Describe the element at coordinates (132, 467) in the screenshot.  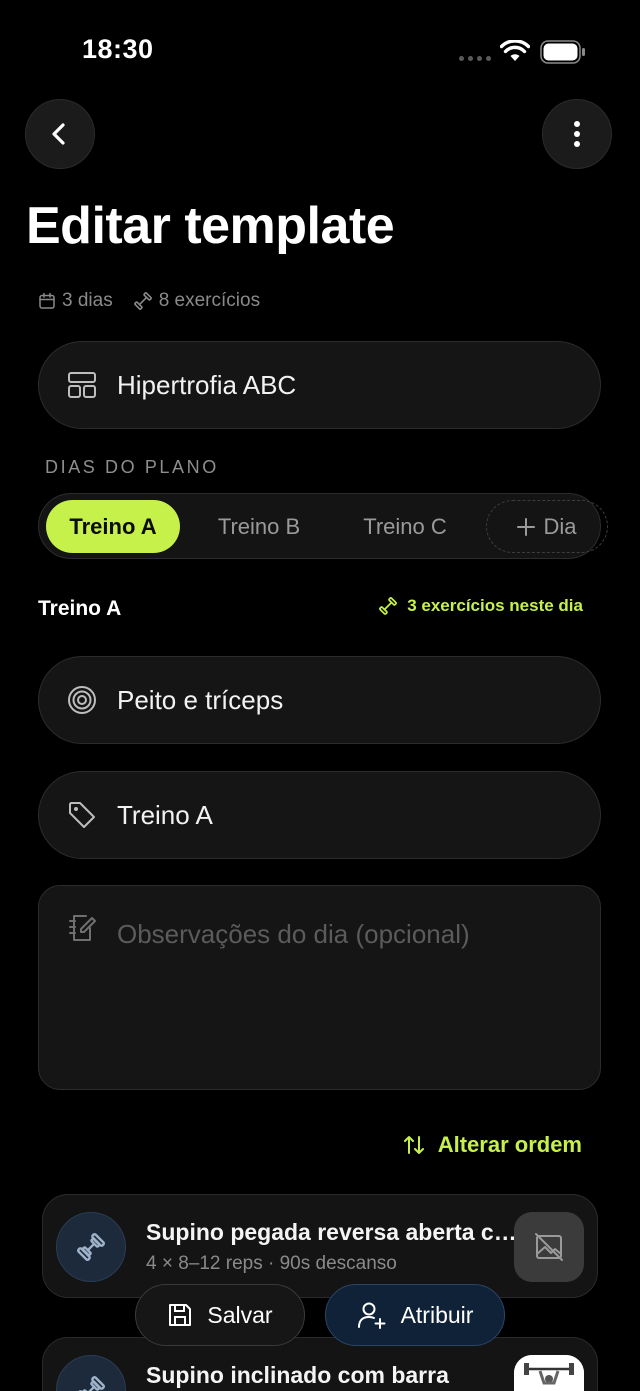
I see `plan-days-label: DIAS DO PLANO` at that location.